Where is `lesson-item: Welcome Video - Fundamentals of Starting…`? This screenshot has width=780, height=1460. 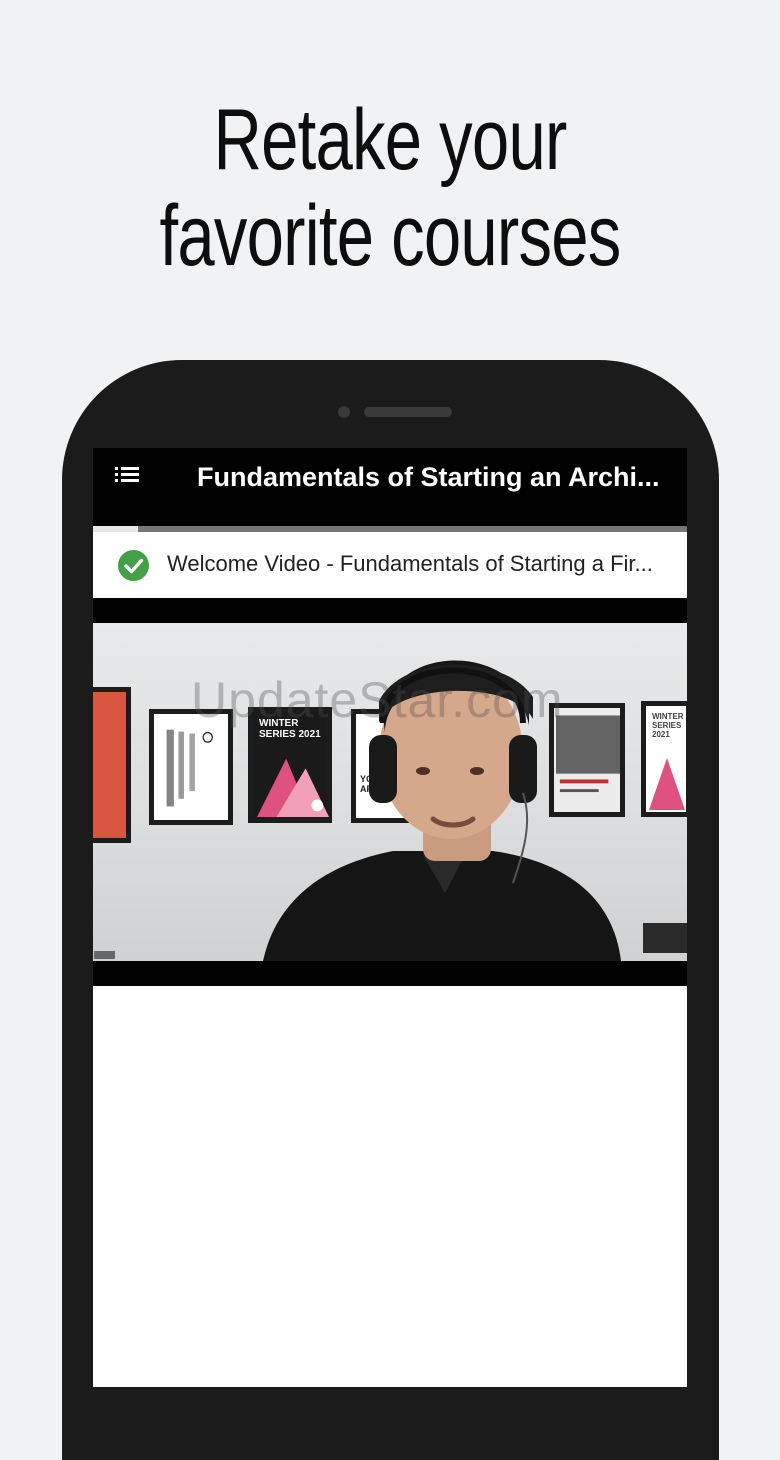 lesson-item: Welcome Video - Fundamentals of Starting… is located at coordinates (390, 565).